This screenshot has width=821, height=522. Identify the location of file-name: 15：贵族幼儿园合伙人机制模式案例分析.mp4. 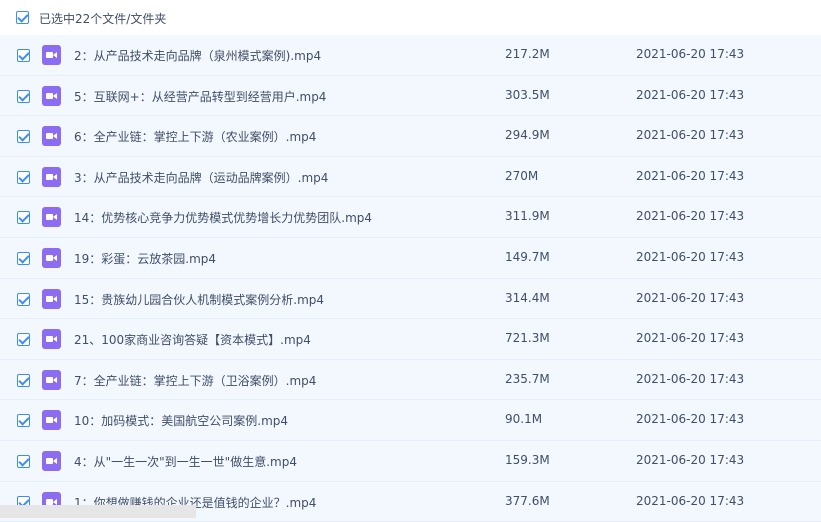
(199, 299).